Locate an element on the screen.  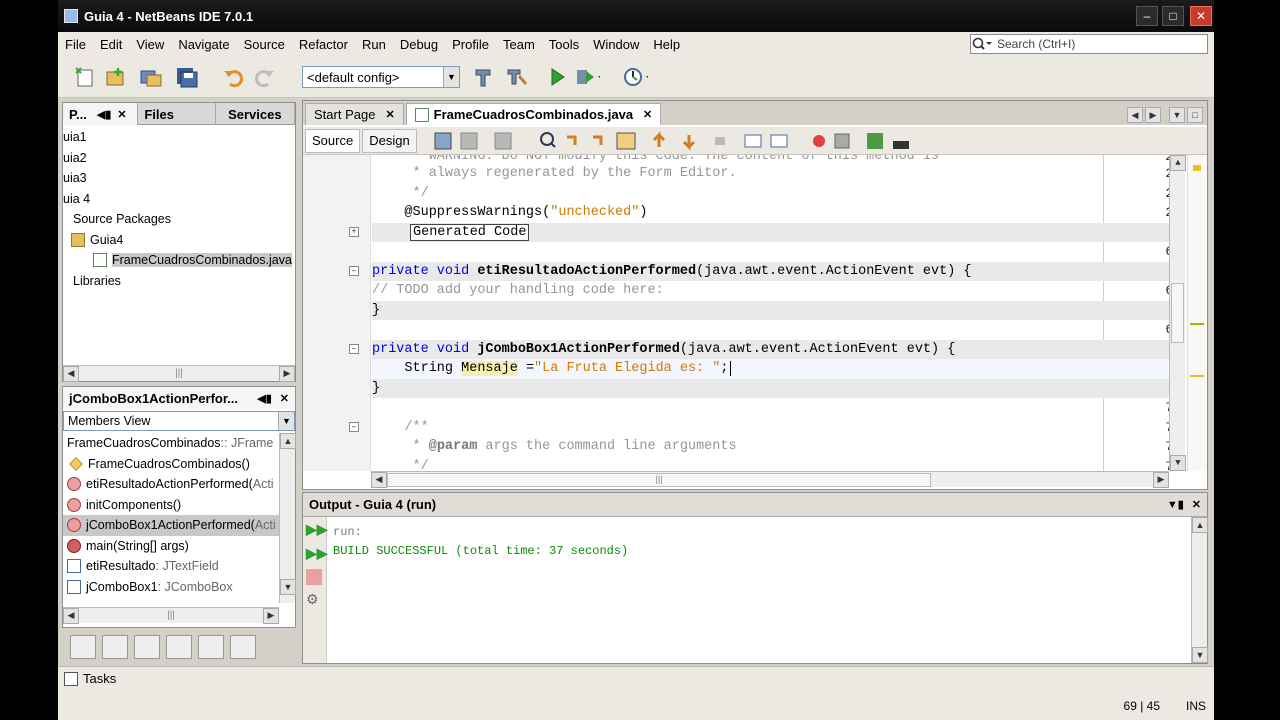
build-icon is located at coordinates (483, 77).